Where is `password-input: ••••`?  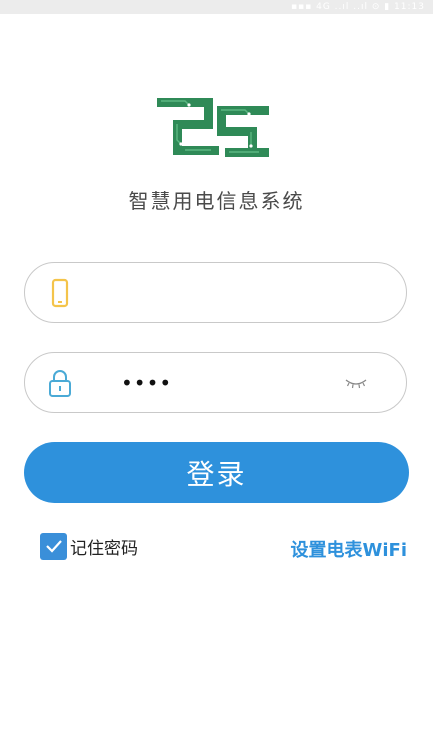
password-input: •••• is located at coordinates (146, 383).